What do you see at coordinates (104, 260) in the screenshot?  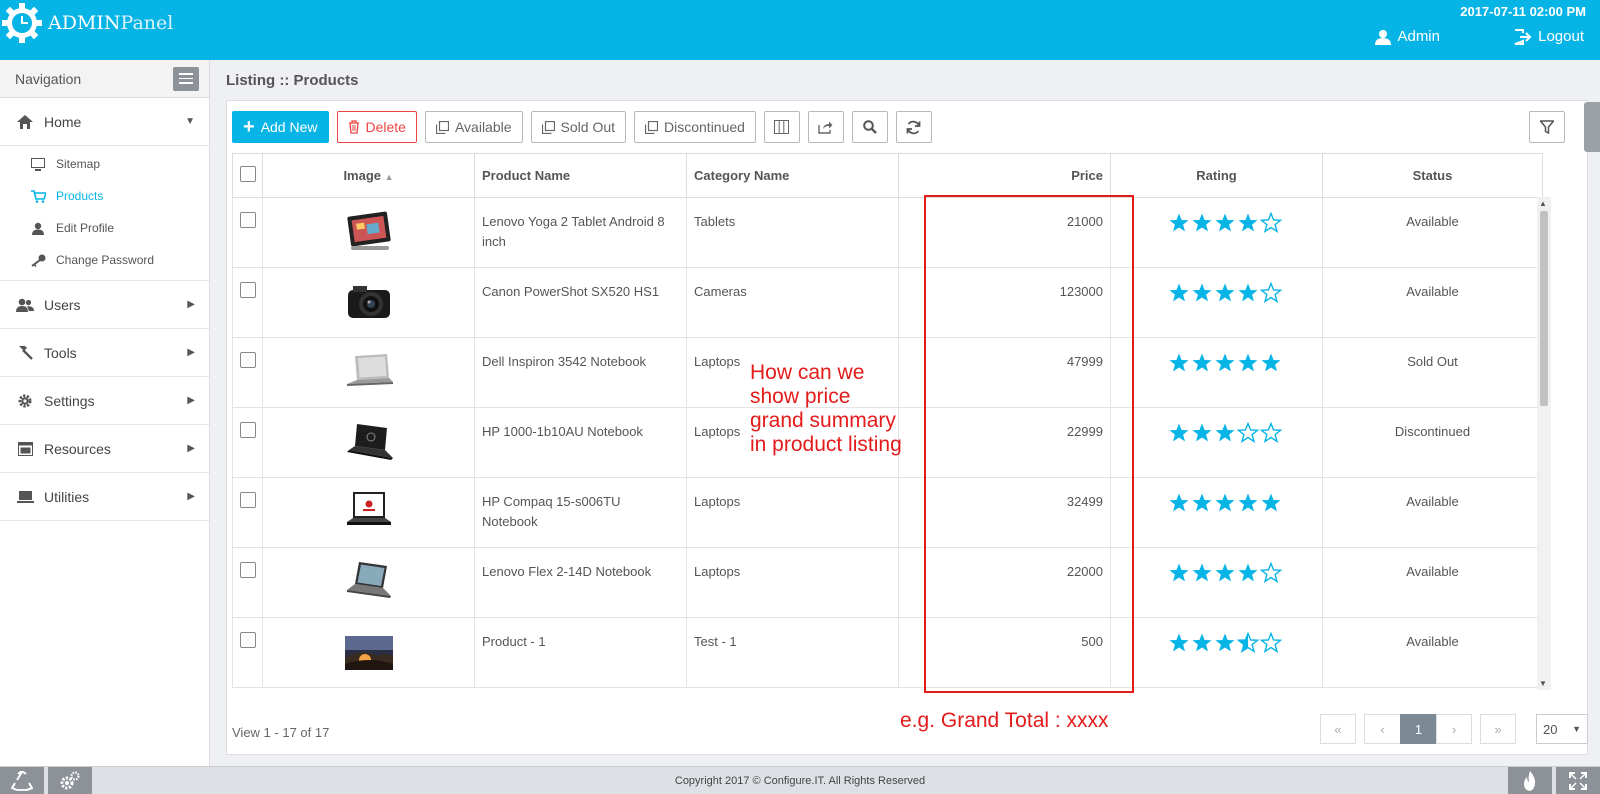 I see `sidebar-subitem-change-password: Change Password` at bounding box center [104, 260].